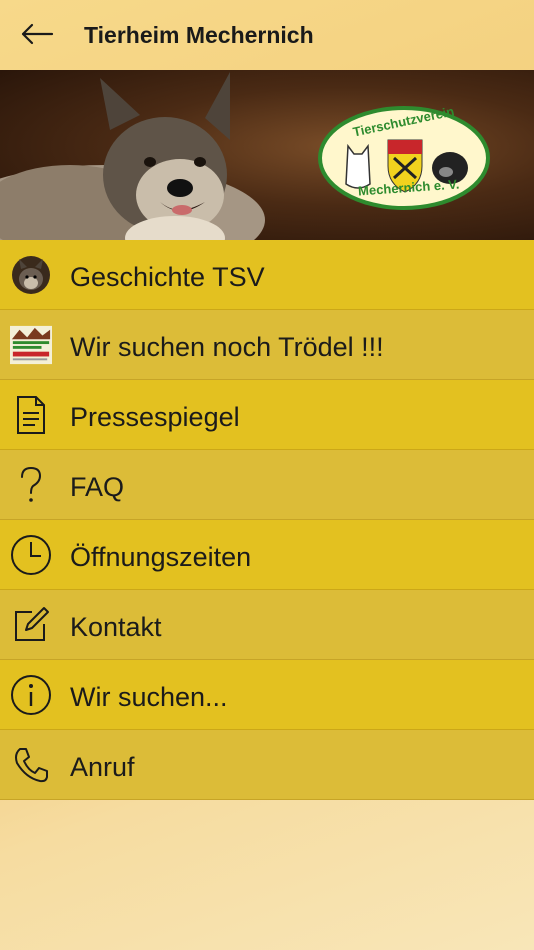 This screenshot has width=534, height=950. Describe the element at coordinates (102, 767) in the screenshot. I see `menu-item-label: Anruf` at that location.